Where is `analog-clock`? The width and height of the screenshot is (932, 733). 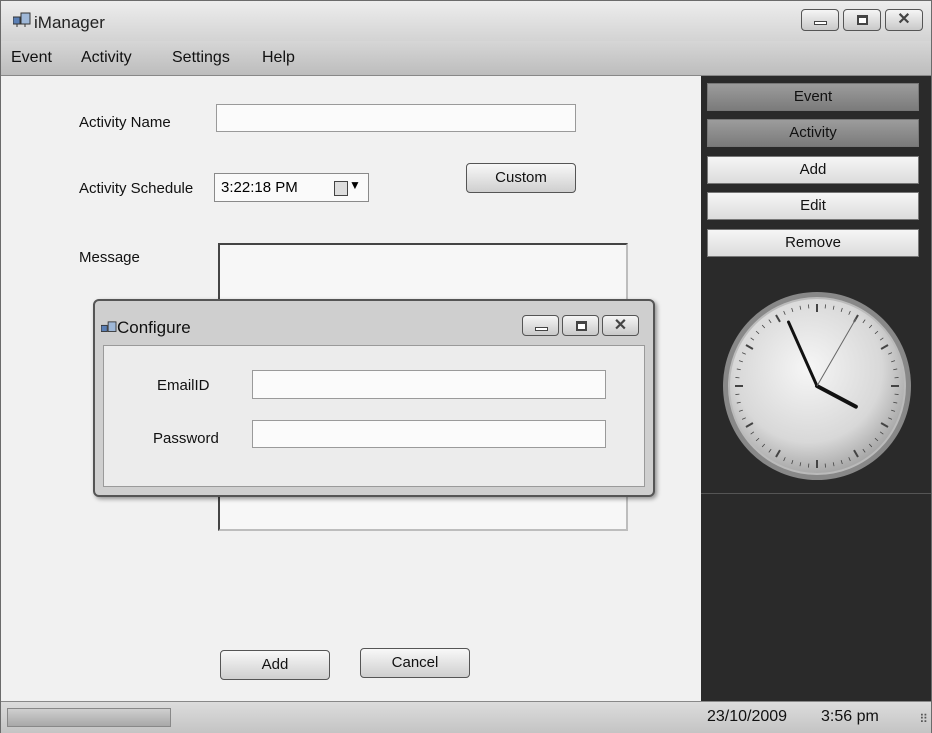
analog-clock is located at coordinates (817, 386).